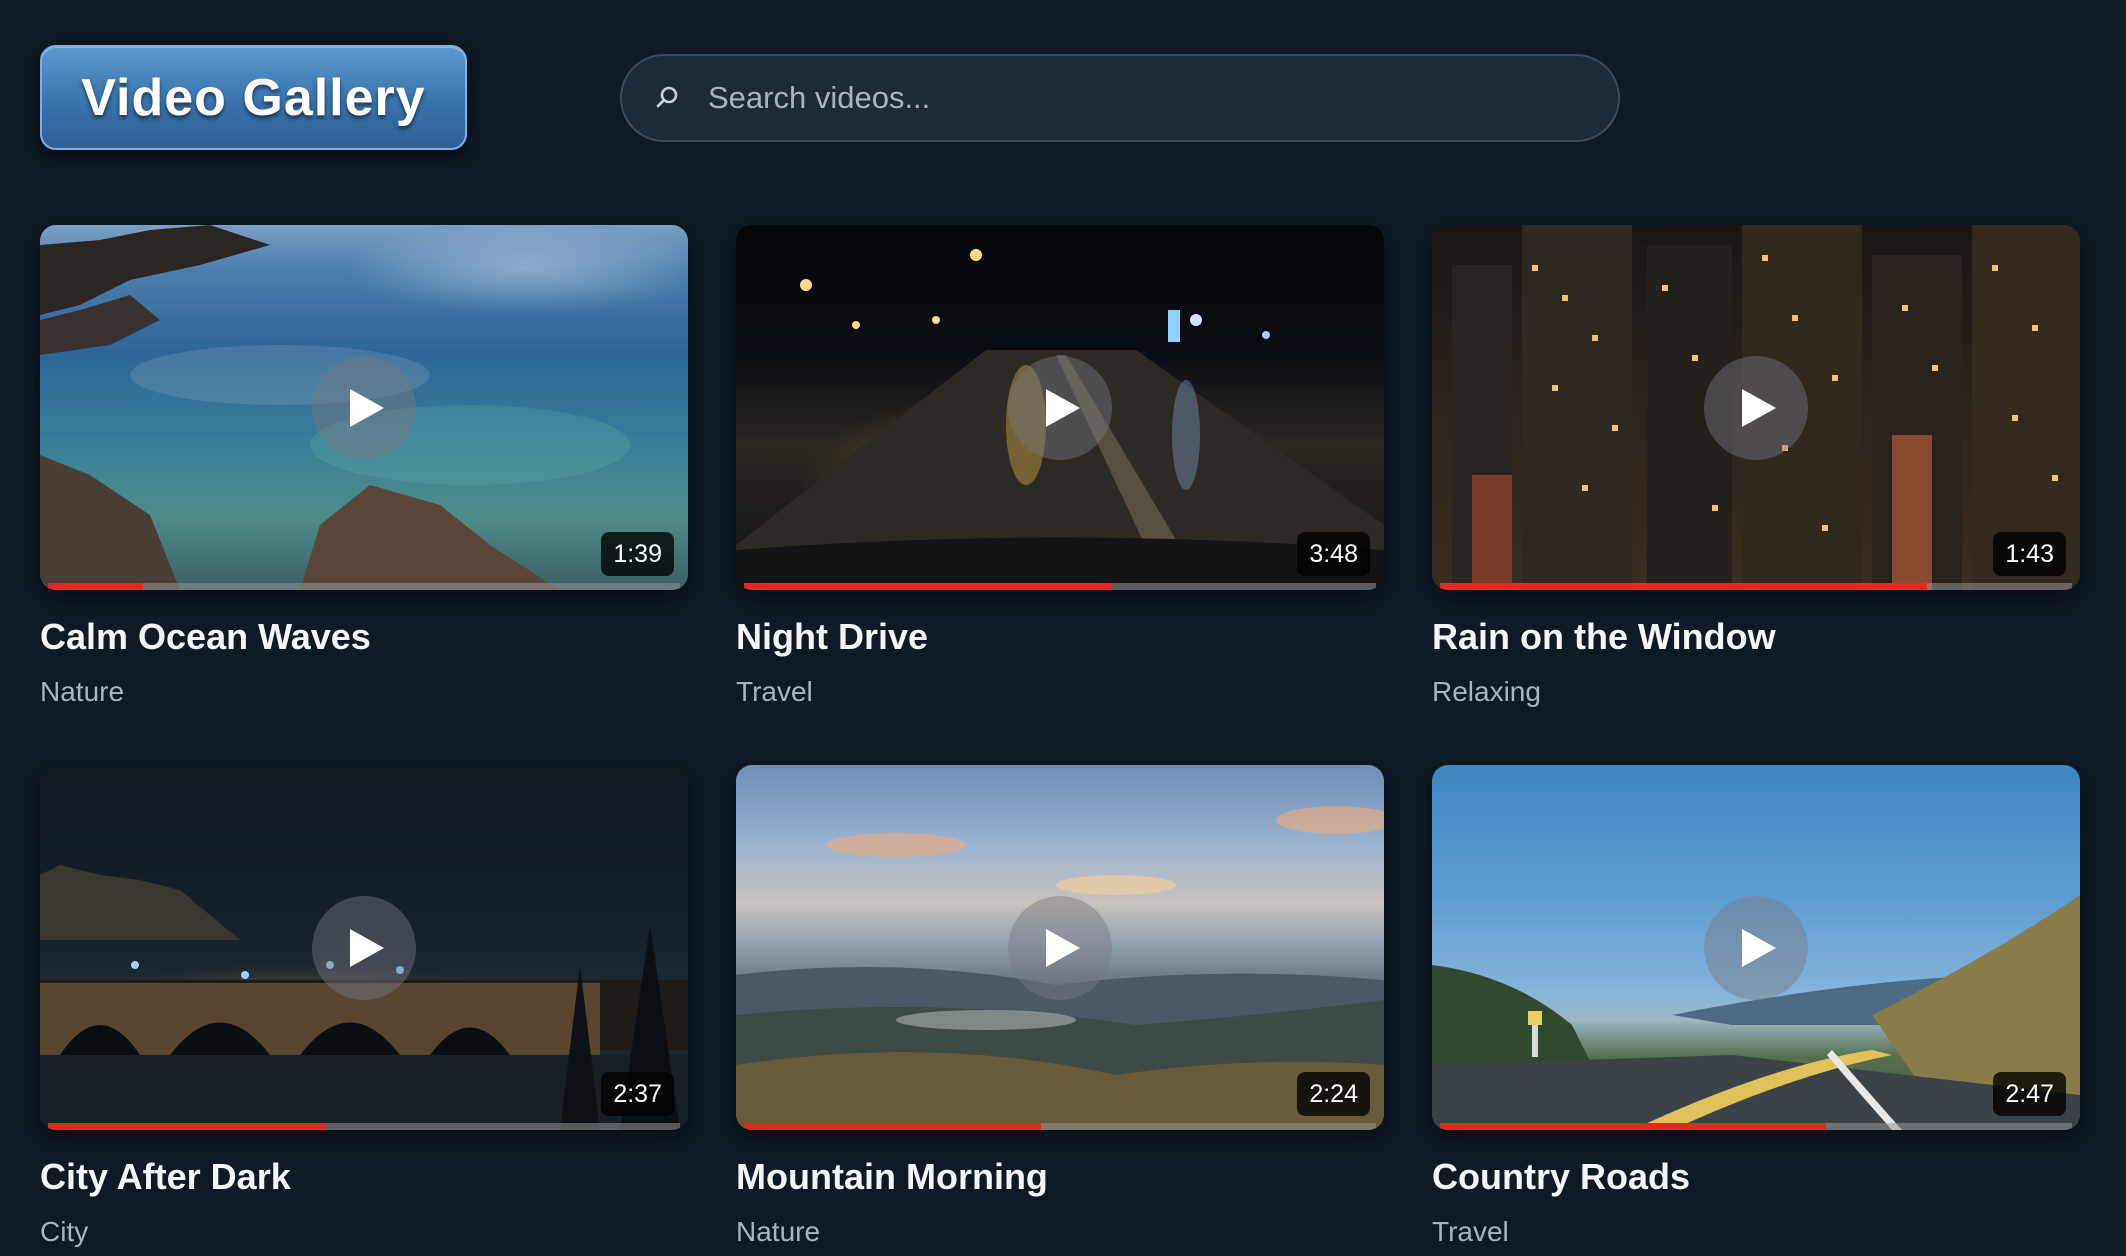 The height and width of the screenshot is (1256, 2126). I want to click on video-card: 1:39 Calm Ocean Waves Nature, so click(364, 466).